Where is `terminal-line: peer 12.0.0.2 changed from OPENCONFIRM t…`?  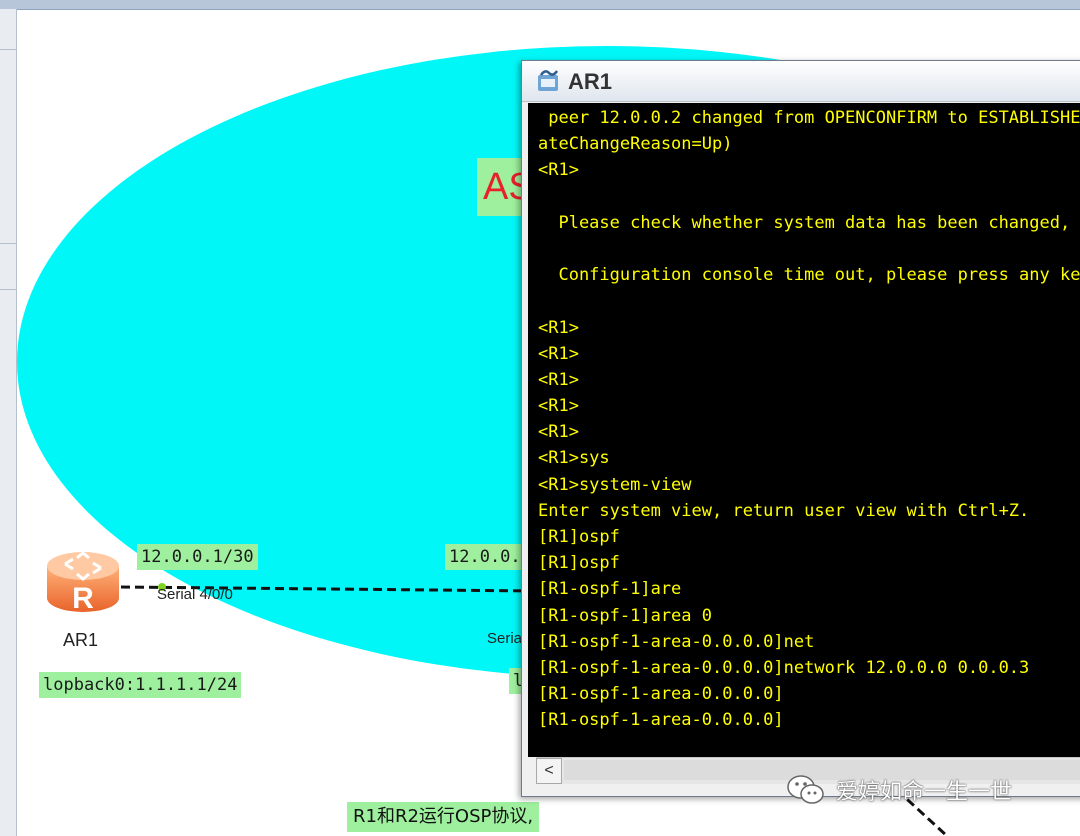 terminal-line: peer 12.0.0.2 changed from OPENCONFIRM t… is located at coordinates (814, 118).